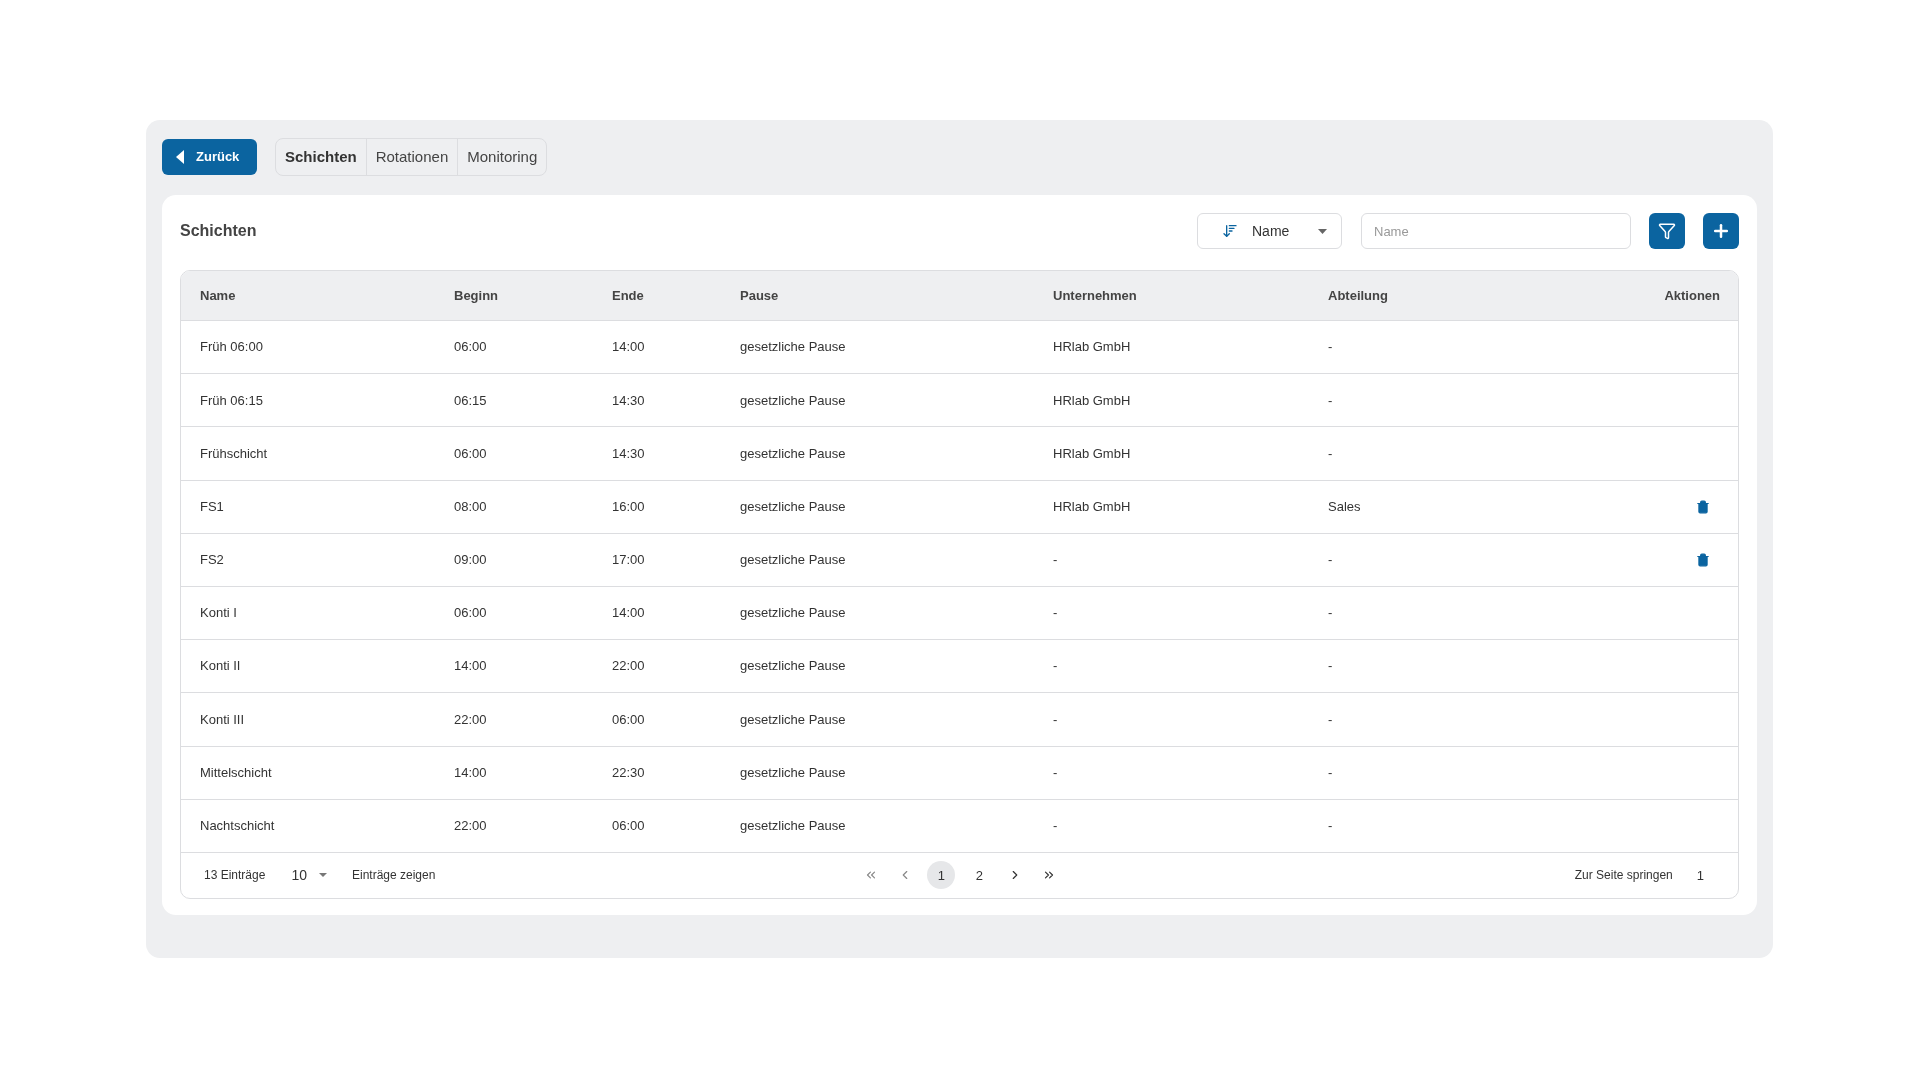  I want to click on caret-left-icon, so click(180, 157).